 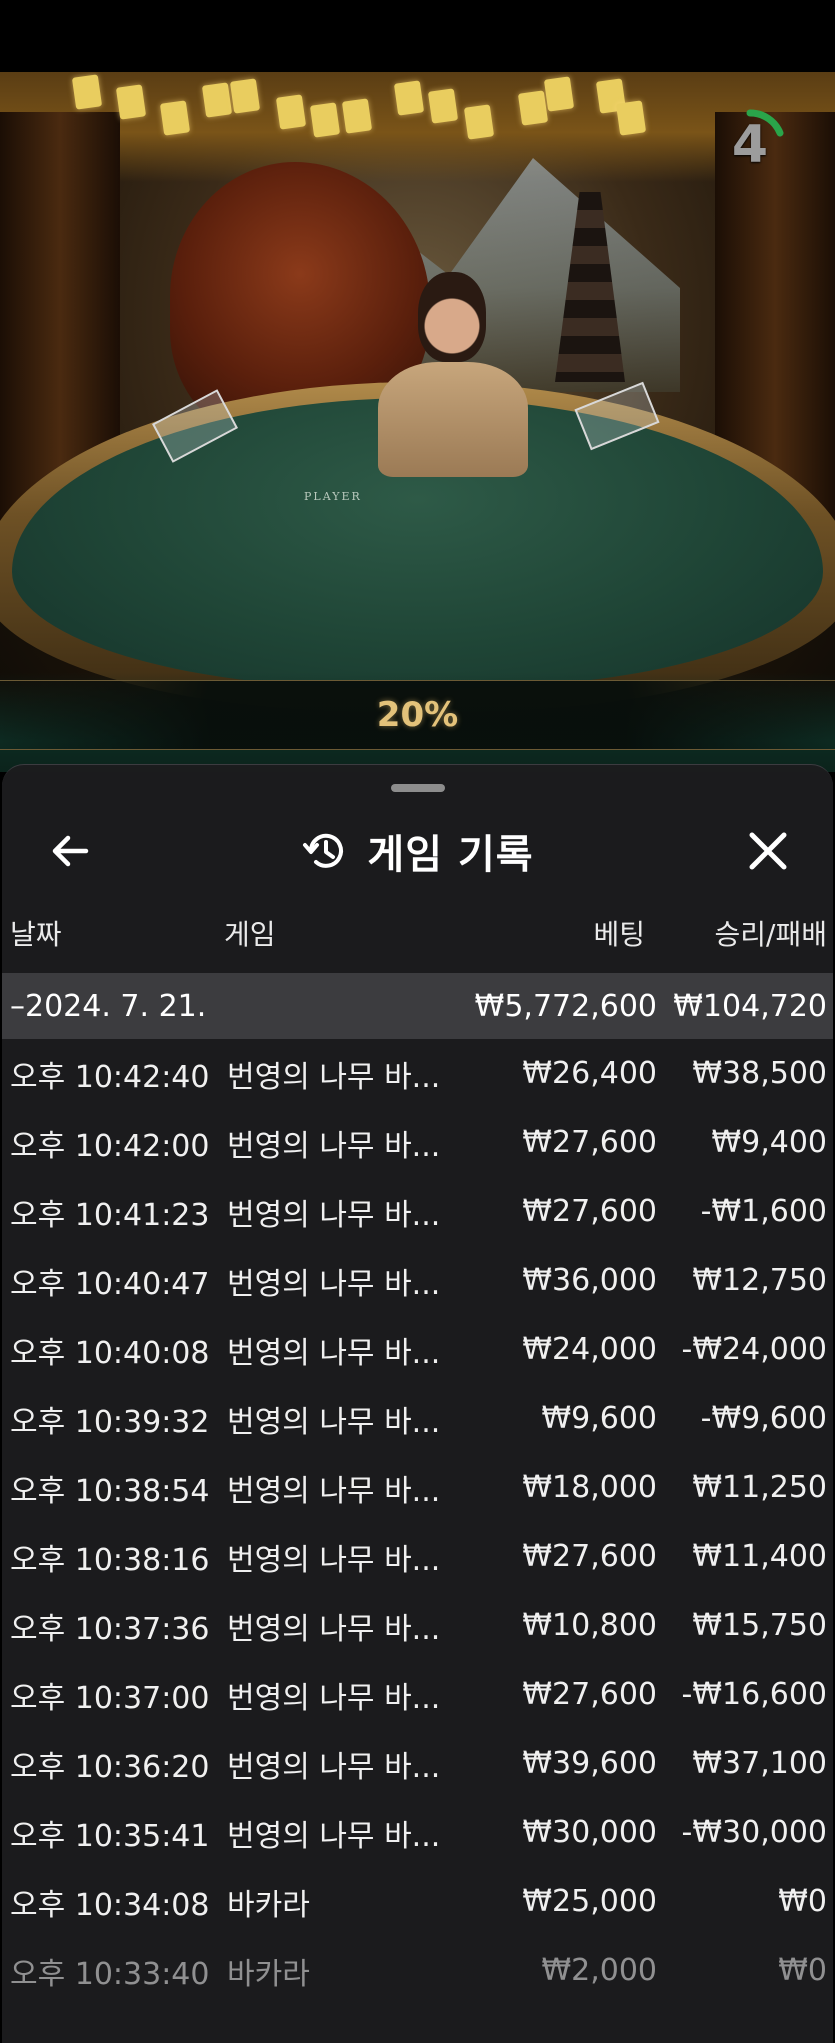 What do you see at coordinates (110, 1146) in the screenshot?
I see `row-time: 오후 10:42:00` at bounding box center [110, 1146].